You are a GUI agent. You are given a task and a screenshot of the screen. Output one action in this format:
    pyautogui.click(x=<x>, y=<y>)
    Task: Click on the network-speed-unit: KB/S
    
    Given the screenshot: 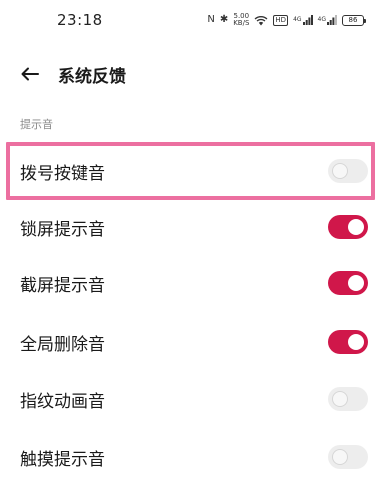 What is the action you would take?
    pyautogui.click(x=241, y=23)
    